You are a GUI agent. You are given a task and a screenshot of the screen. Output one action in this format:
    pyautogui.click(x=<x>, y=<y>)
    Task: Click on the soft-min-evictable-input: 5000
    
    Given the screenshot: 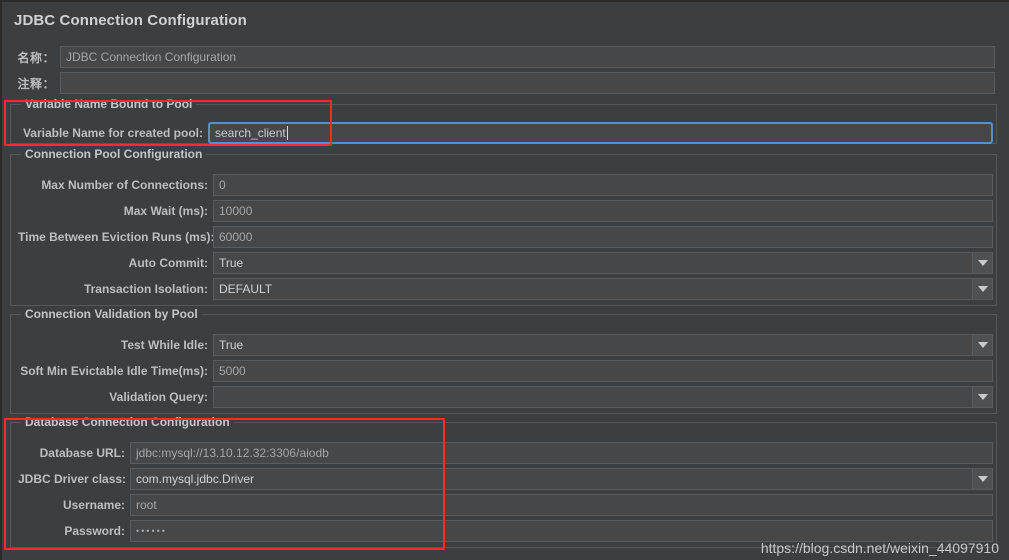 What is the action you would take?
    pyautogui.click(x=603, y=371)
    